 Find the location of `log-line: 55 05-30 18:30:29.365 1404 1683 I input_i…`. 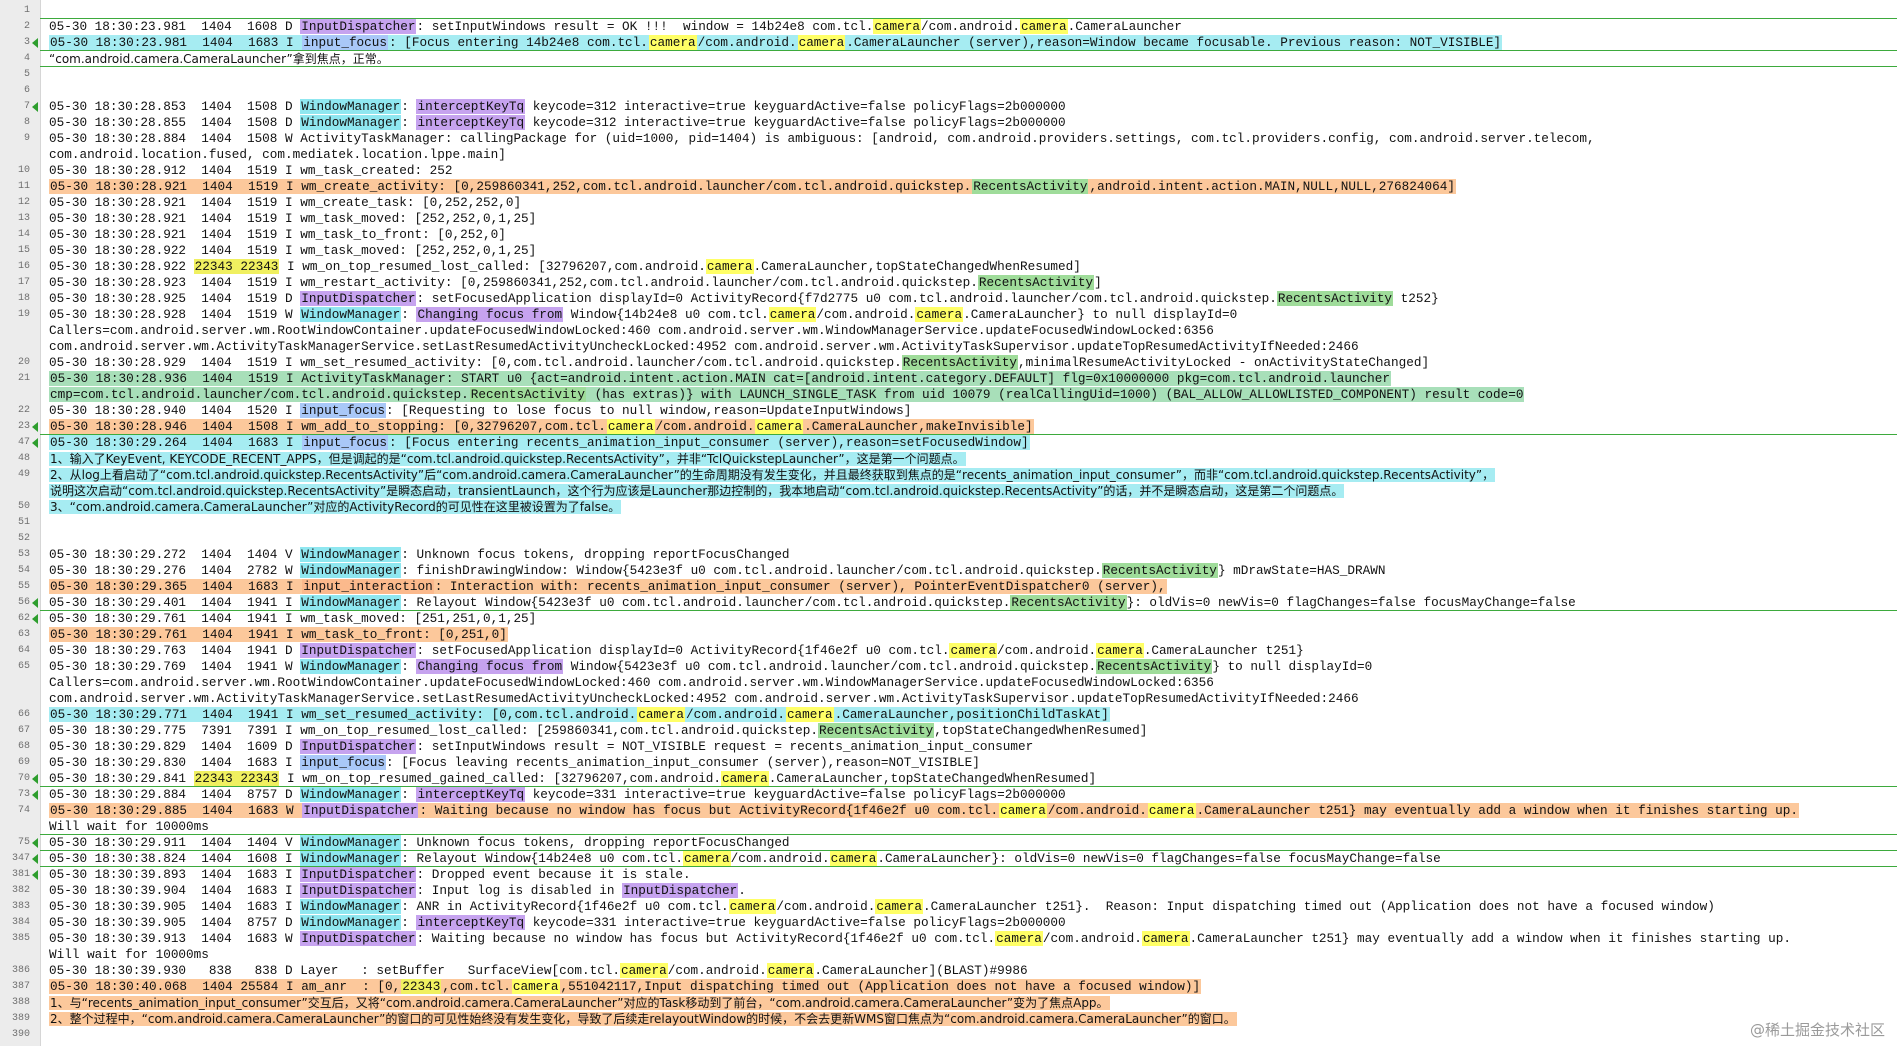

log-line: 55 05-30 18:30:29.365 1404 1683 I input_i… is located at coordinates (948, 587).